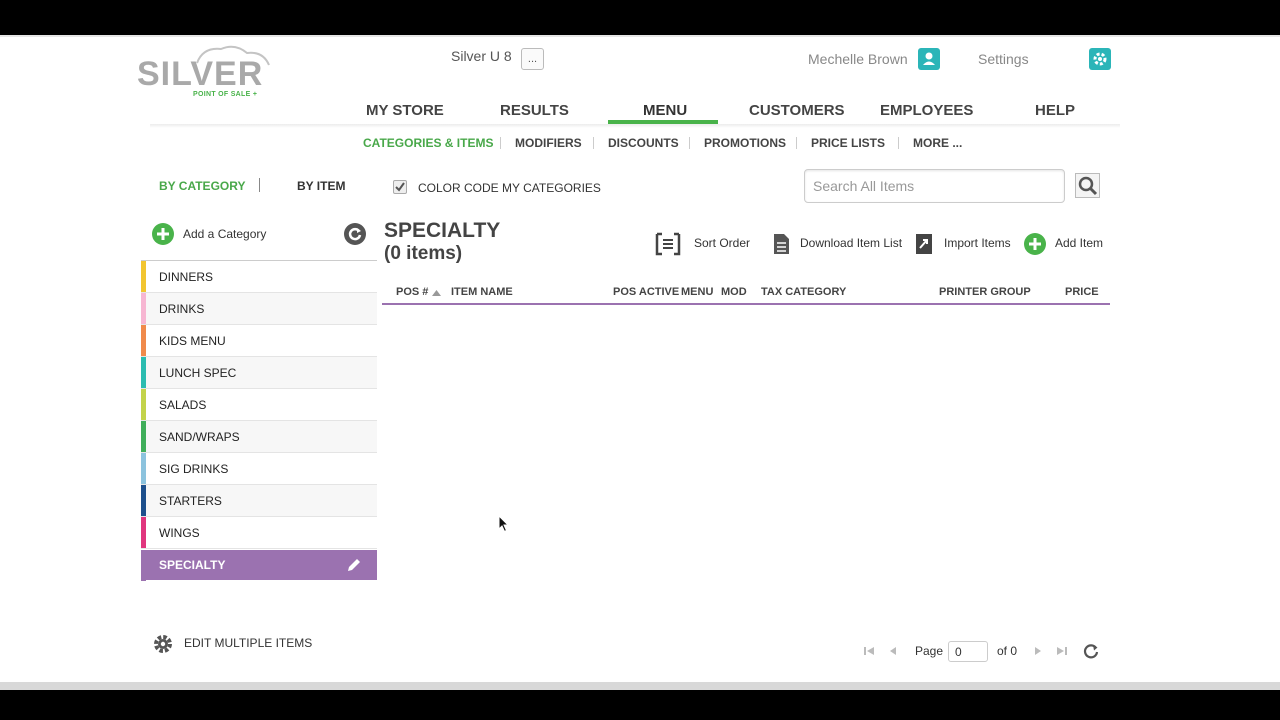 The image size is (1280, 720). Describe the element at coordinates (746, 304) in the screenshot. I see `table-header-divider` at that location.